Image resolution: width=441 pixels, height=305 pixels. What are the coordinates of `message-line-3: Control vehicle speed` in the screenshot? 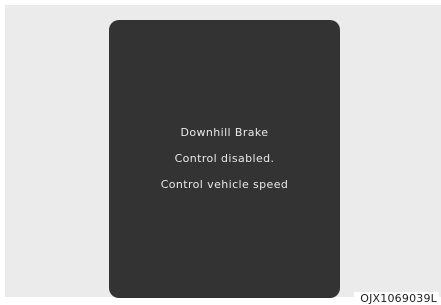 It's located at (224, 184).